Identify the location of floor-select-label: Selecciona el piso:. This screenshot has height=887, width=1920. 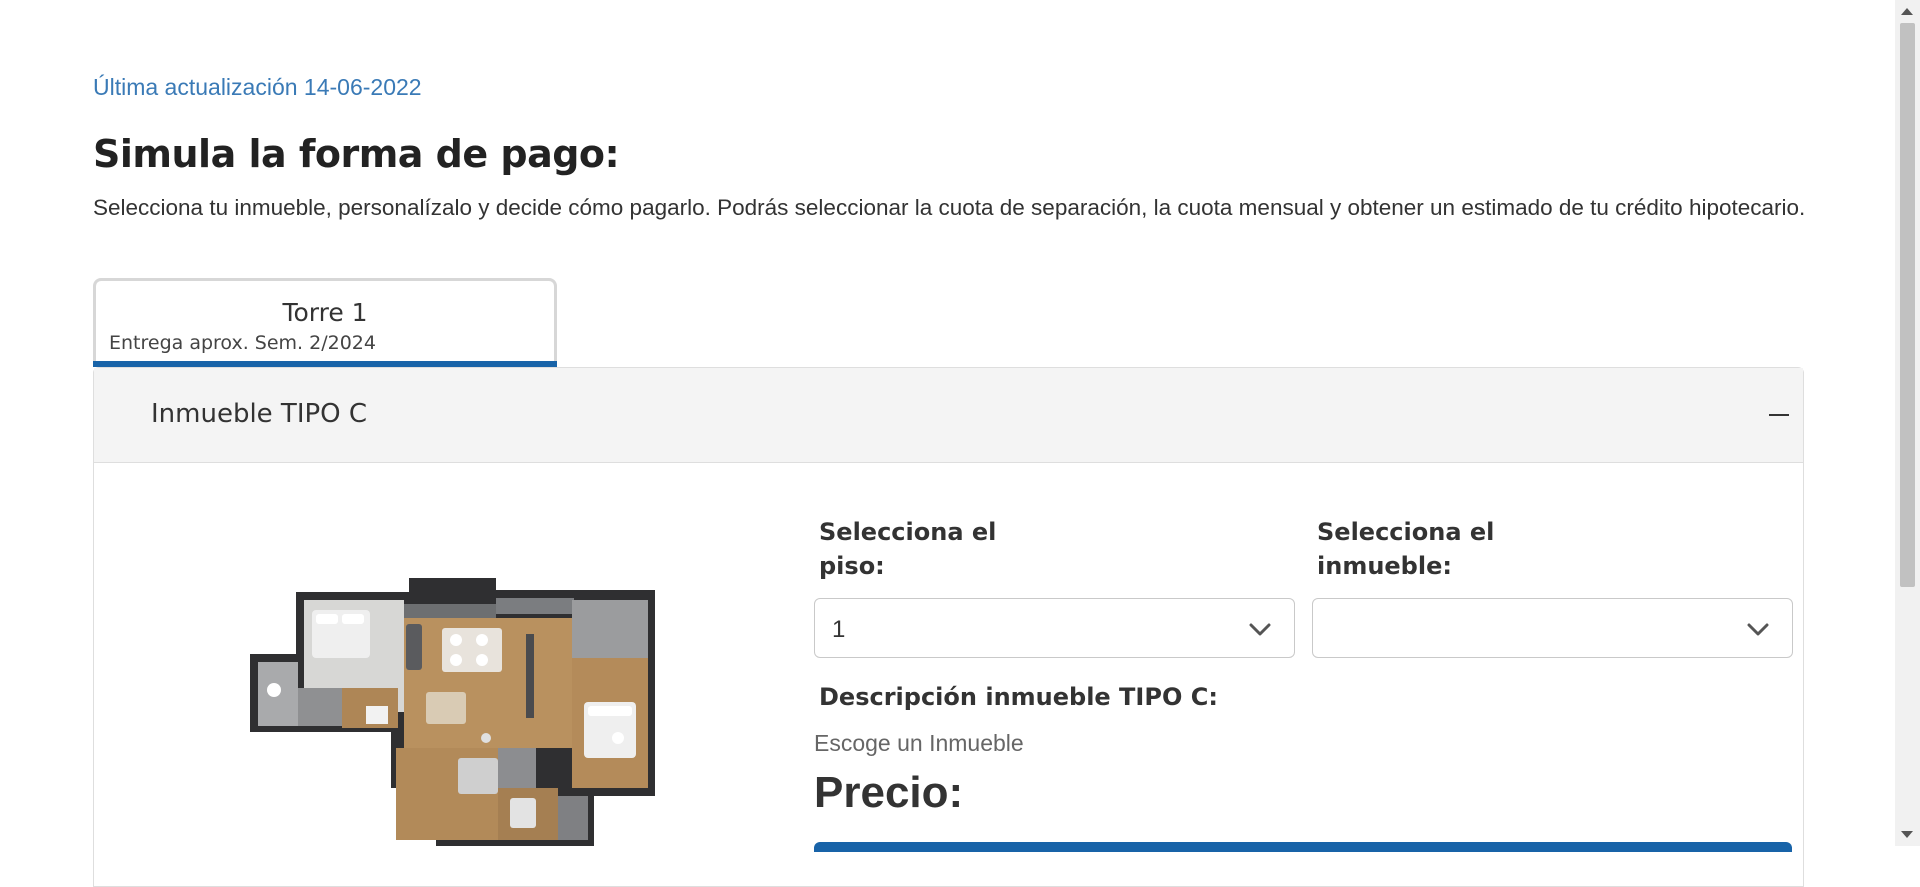
(908, 549).